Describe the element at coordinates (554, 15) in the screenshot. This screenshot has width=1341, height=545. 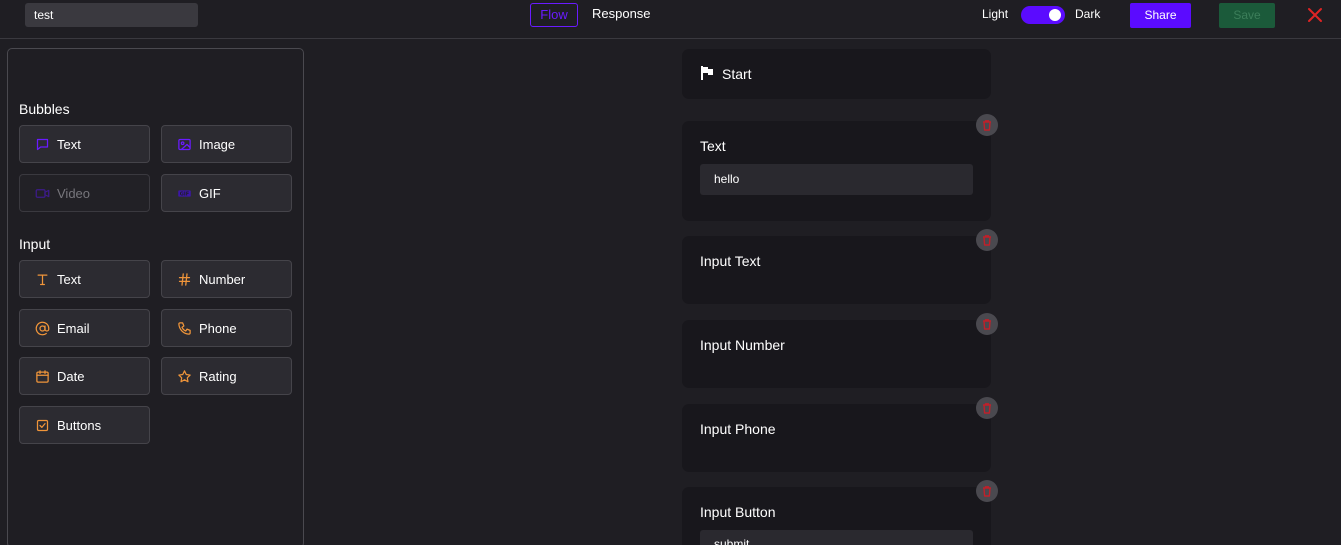
I see `tab-flow: Flow` at that location.